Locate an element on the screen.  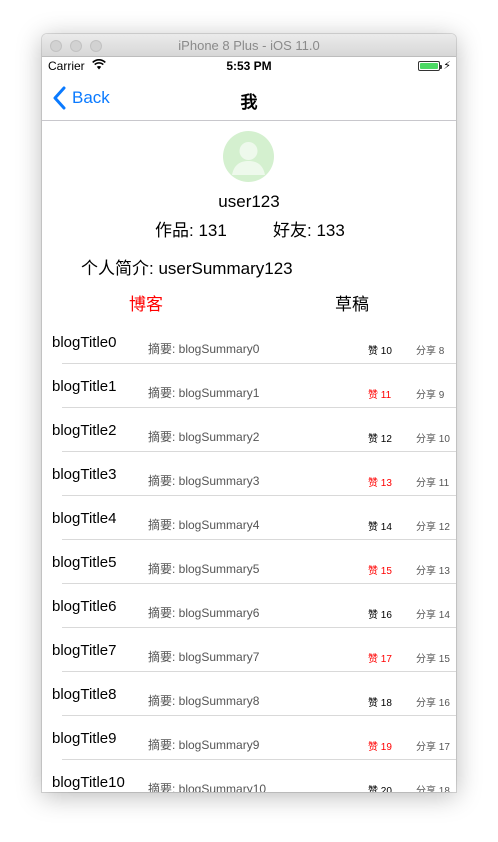
share-count: 分享 13 is located at coordinates (433, 571).